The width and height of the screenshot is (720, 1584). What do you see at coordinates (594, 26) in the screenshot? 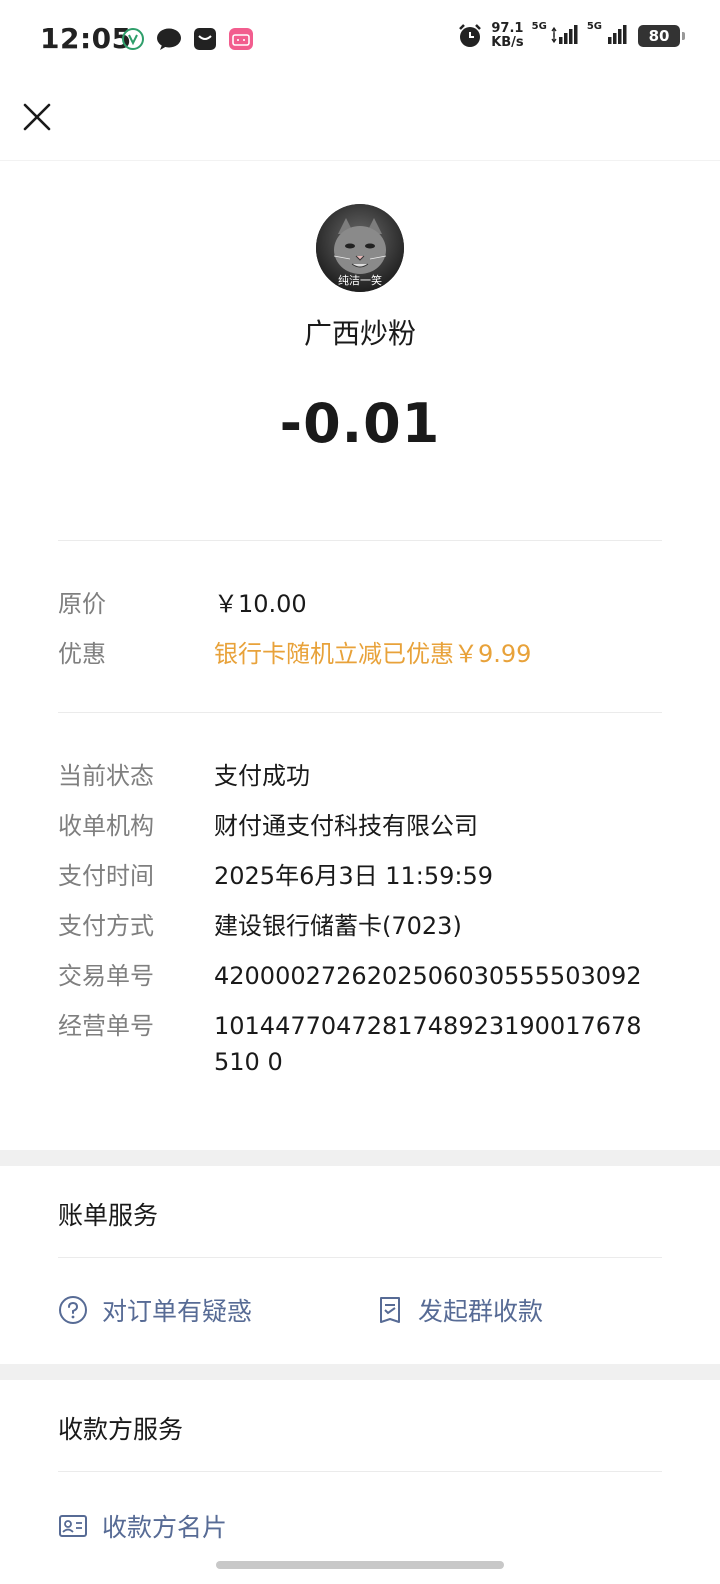
I see `signal2-label: 5G` at bounding box center [594, 26].